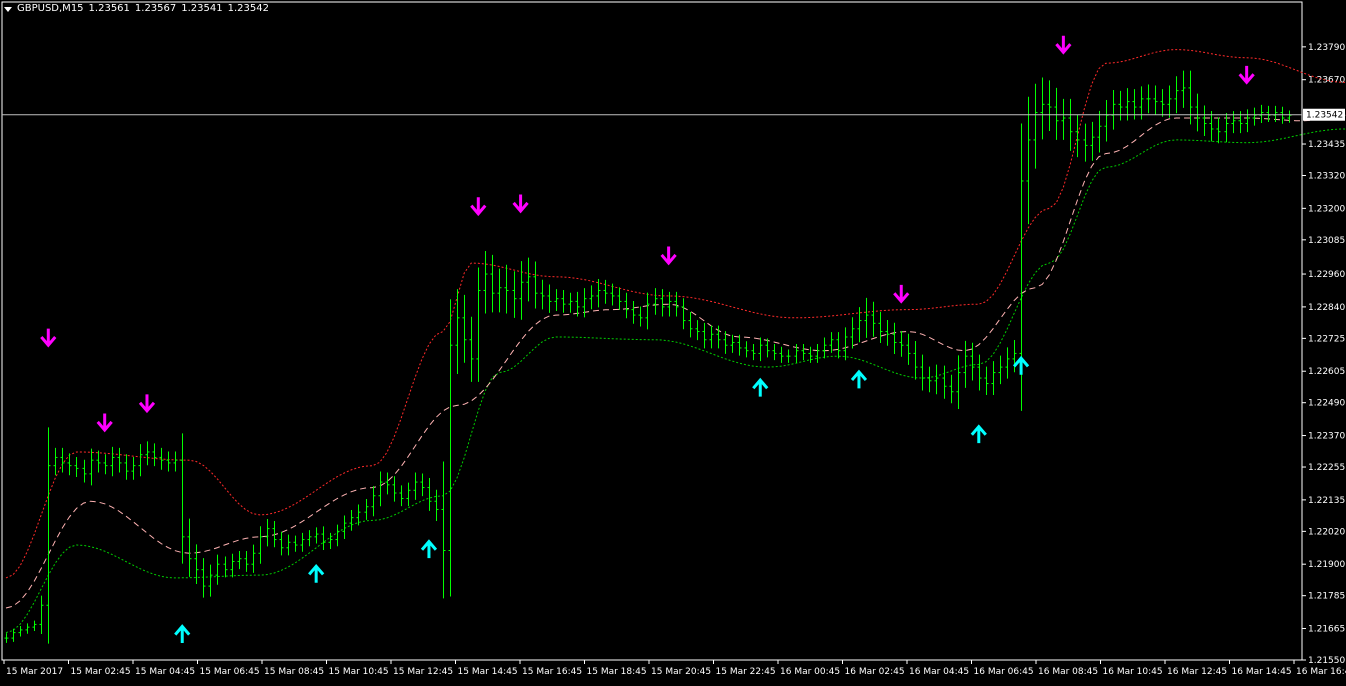 The image size is (1346, 686). What do you see at coordinates (1326, 209) in the screenshot?
I see `y-tick-label: 1.23200` at bounding box center [1326, 209].